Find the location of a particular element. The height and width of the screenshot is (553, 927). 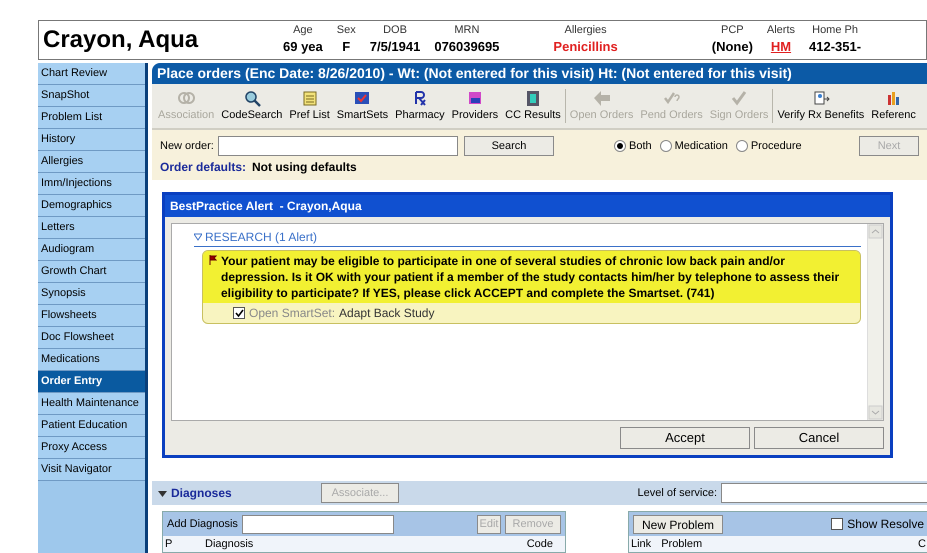

field-label: PCP is located at coordinates (732, 30).